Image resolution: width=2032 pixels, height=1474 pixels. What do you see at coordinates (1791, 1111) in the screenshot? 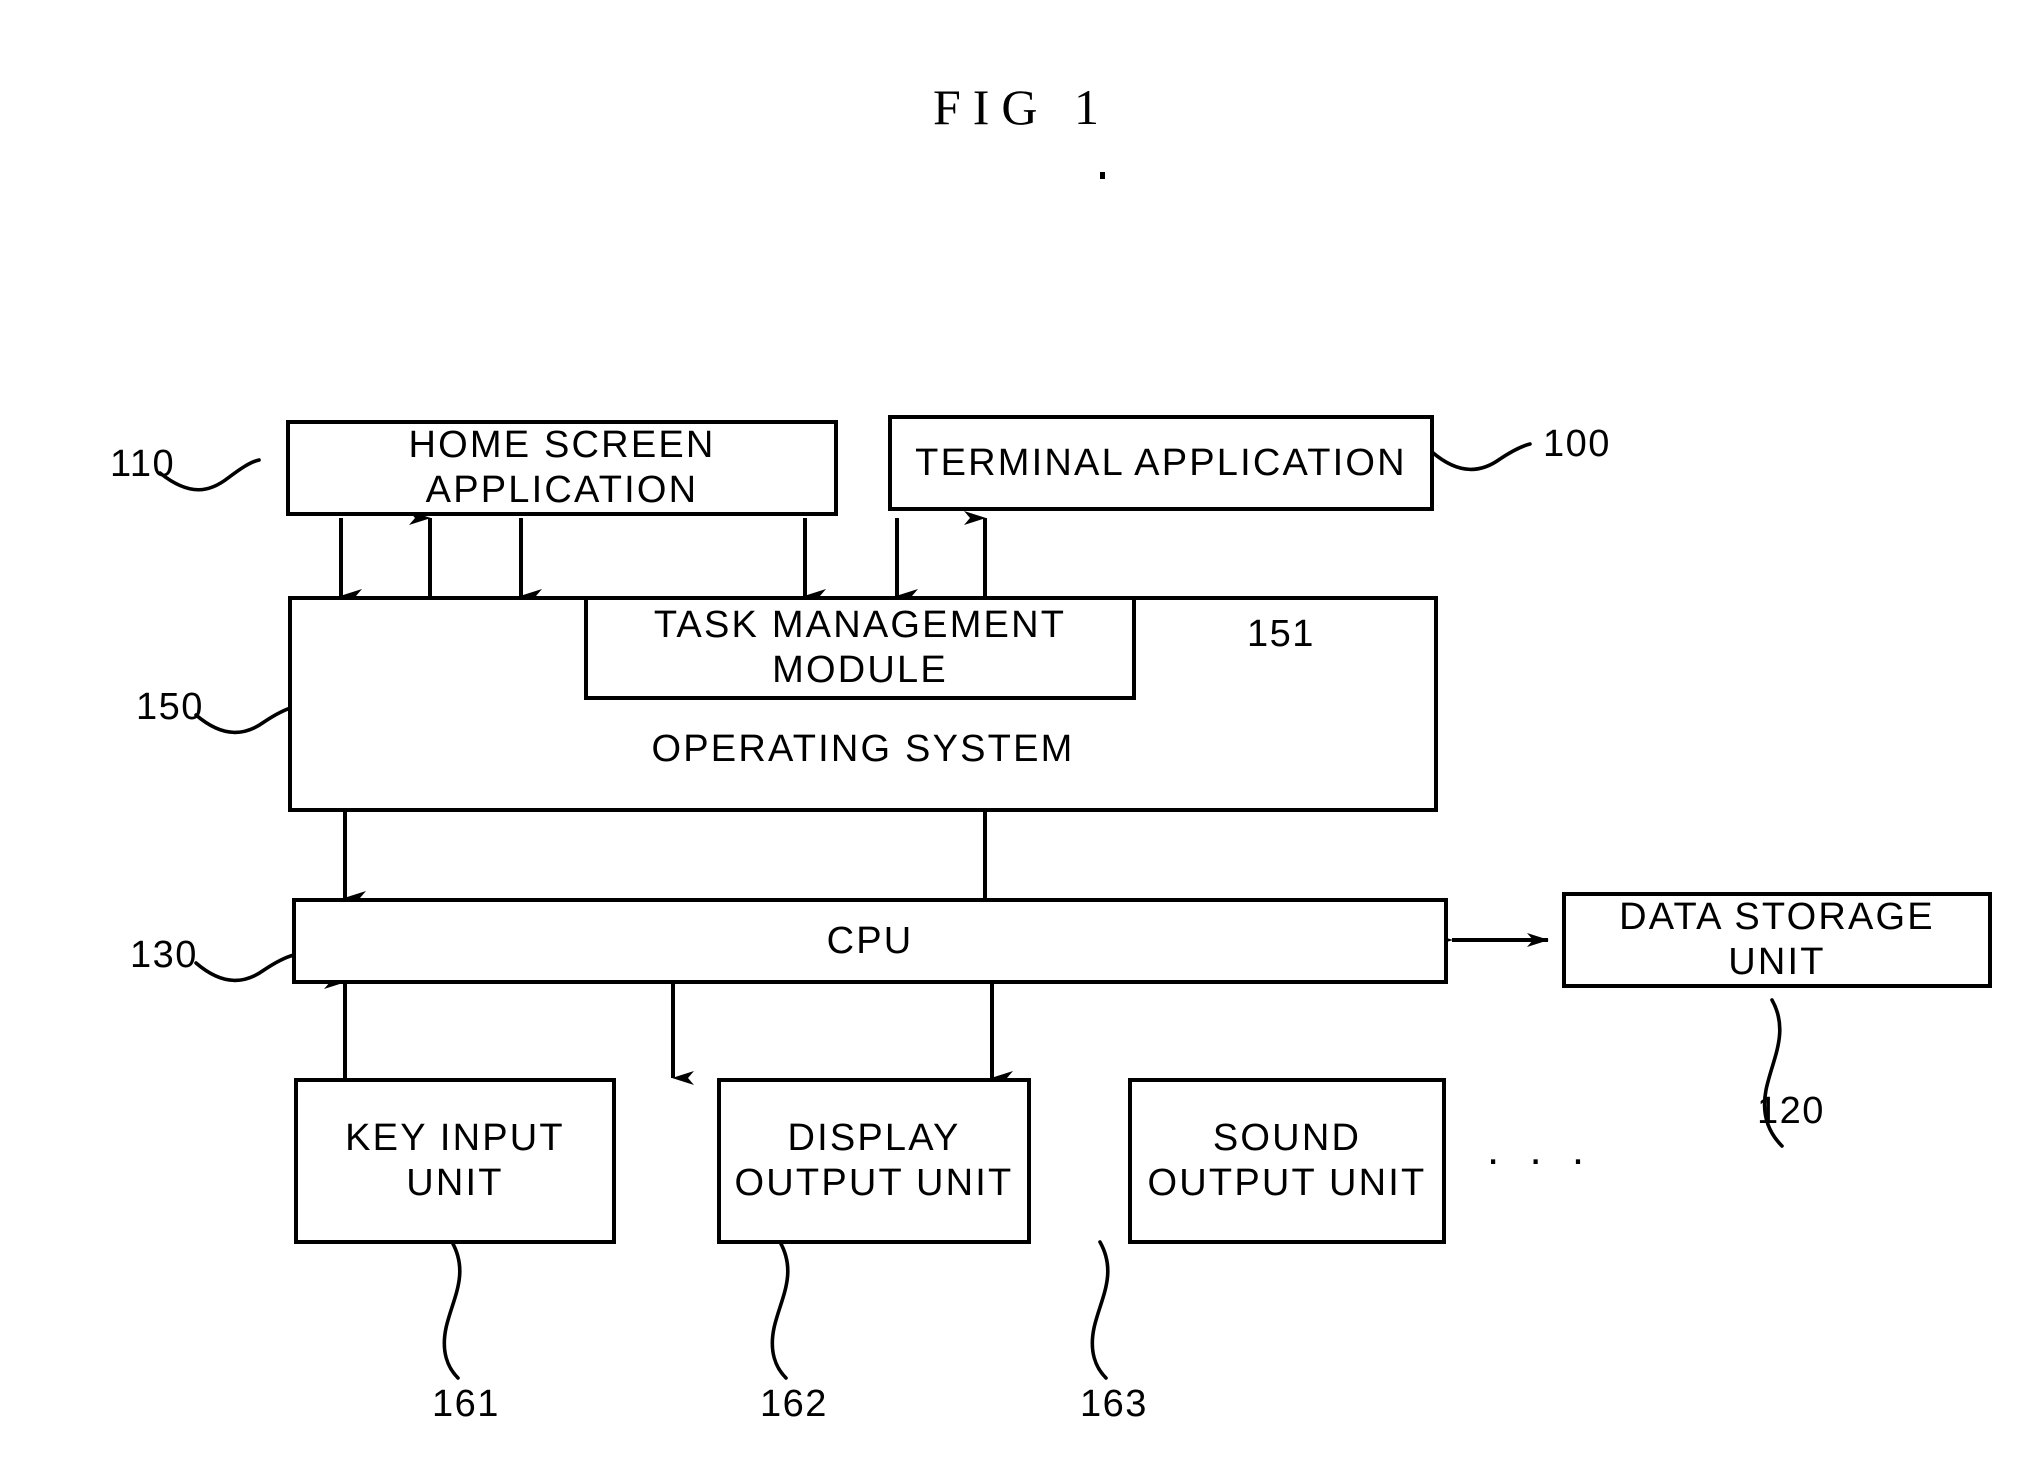
I see `reference-numeral-120: 120` at bounding box center [1791, 1111].